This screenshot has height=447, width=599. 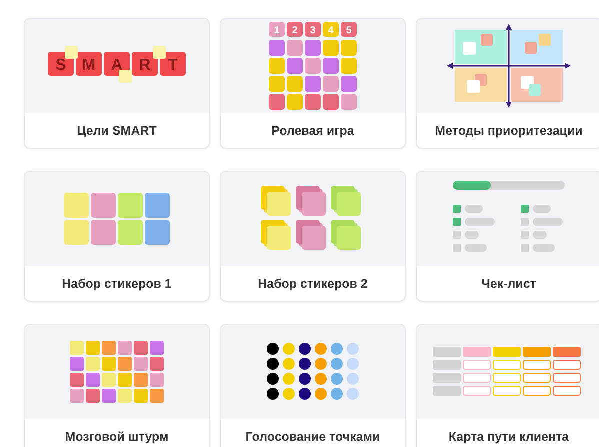 What do you see at coordinates (507, 385) in the screenshot?
I see `template-card: Карта пути клиента` at bounding box center [507, 385].